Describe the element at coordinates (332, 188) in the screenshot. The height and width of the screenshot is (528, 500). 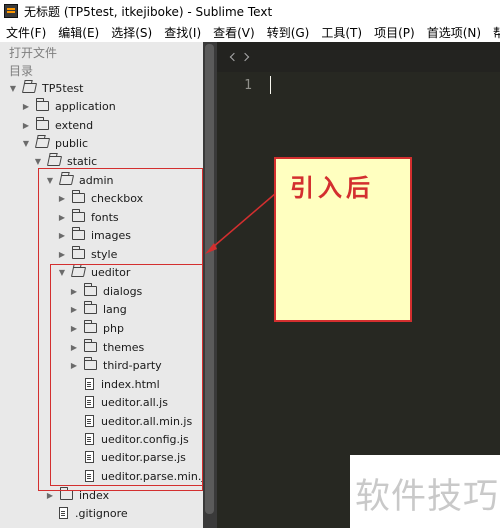
I see `annotation-note-text: 引入后` at that location.